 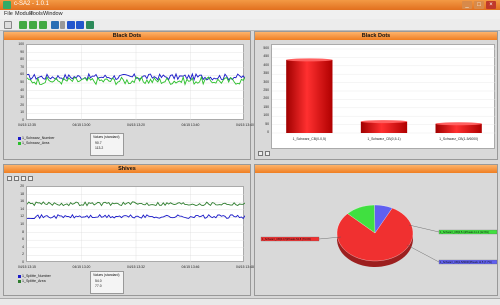 What do you see at coordinates (136, 125) in the screenshot?
I see `x-tick-label: 04/15 13:20` at bounding box center [136, 125].